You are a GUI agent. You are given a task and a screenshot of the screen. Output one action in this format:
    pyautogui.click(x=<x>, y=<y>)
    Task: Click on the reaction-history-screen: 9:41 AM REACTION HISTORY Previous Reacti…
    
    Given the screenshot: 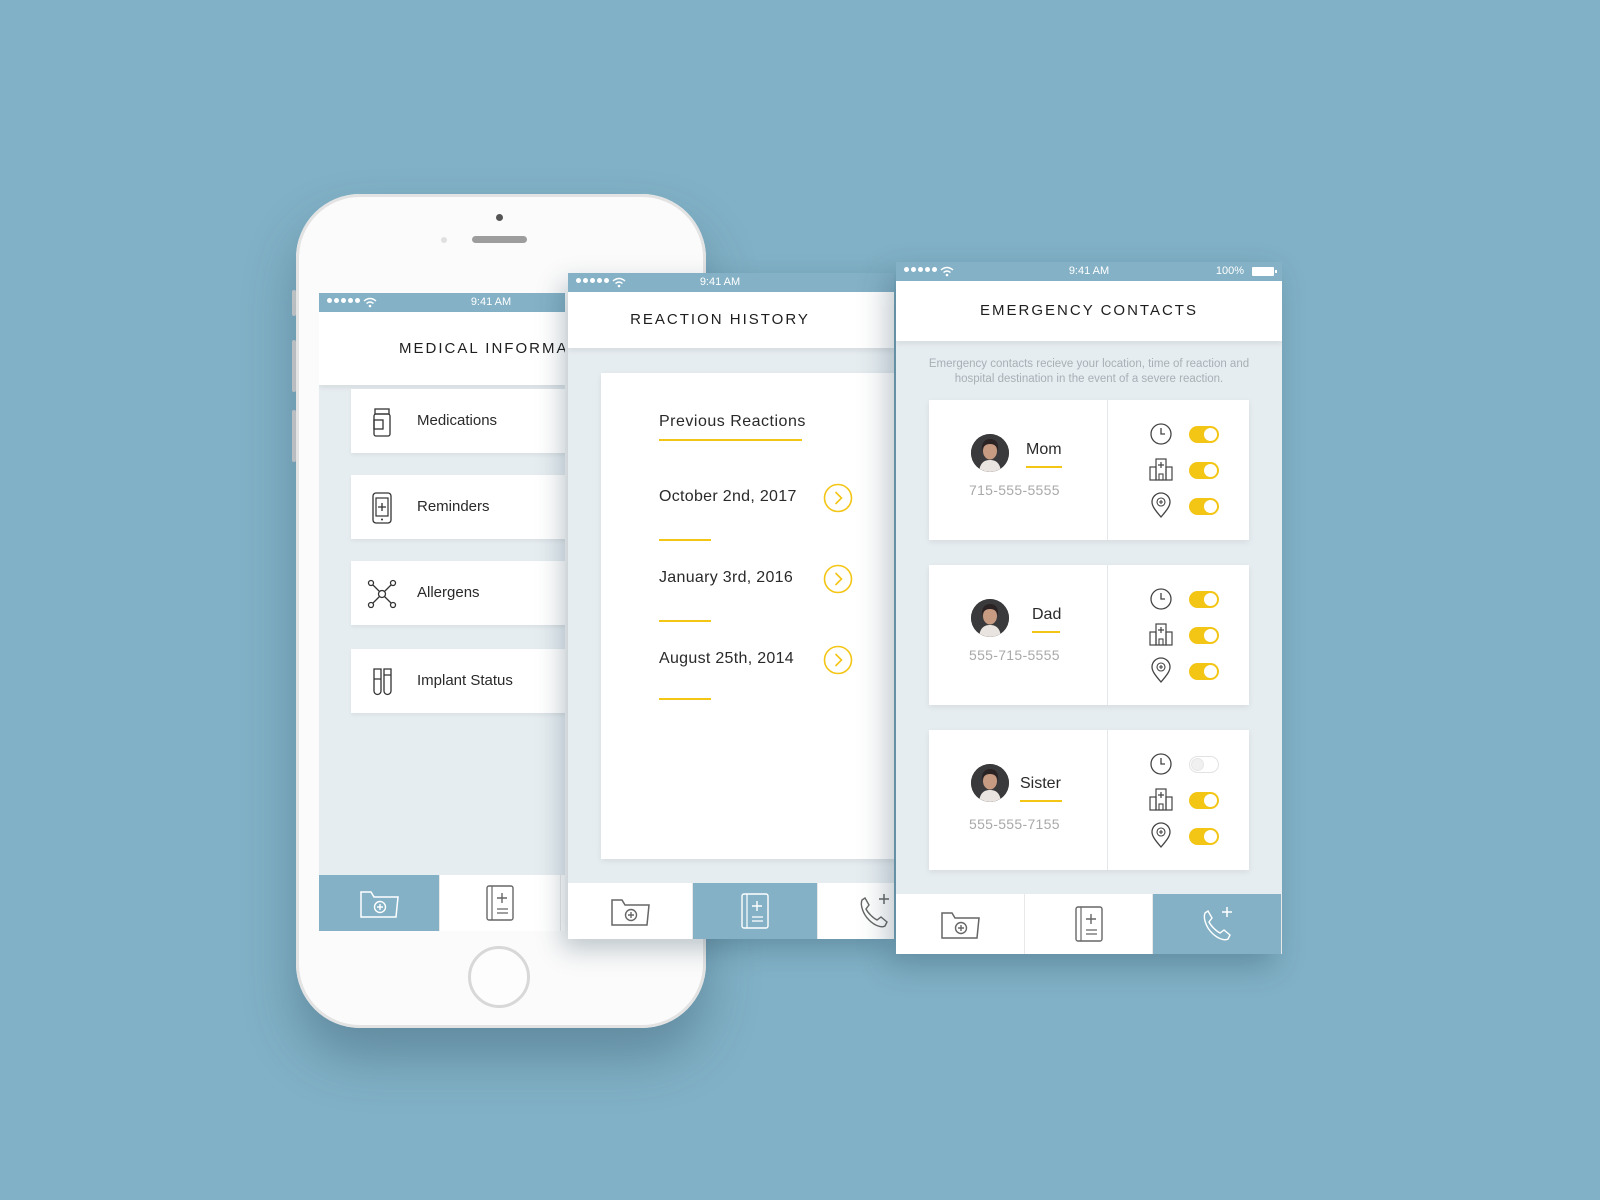 What is the action you would take?
    pyautogui.click(x=731, y=606)
    